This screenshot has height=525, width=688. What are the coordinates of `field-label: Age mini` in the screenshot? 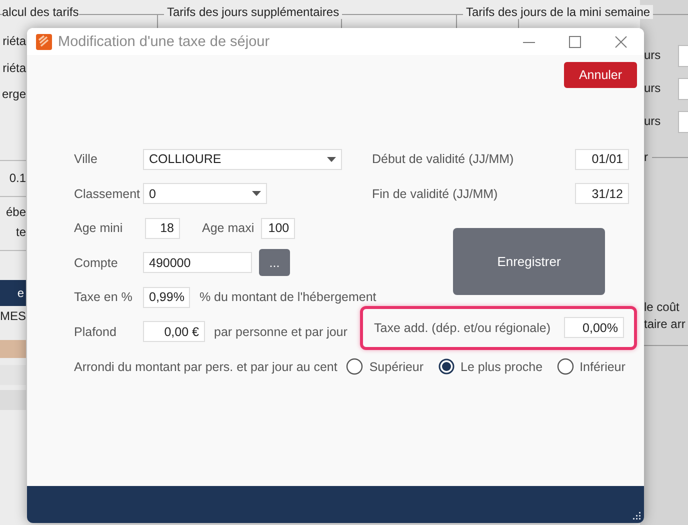 It's located at (99, 228).